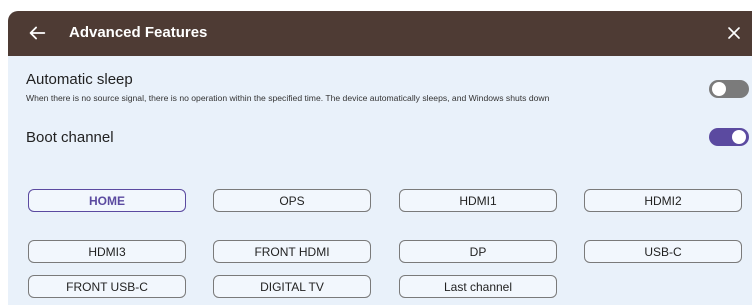 Image resolution: width=752 pixels, height=305 pixels. I want to click on channel-button-dp: DP, so click(478, 251).